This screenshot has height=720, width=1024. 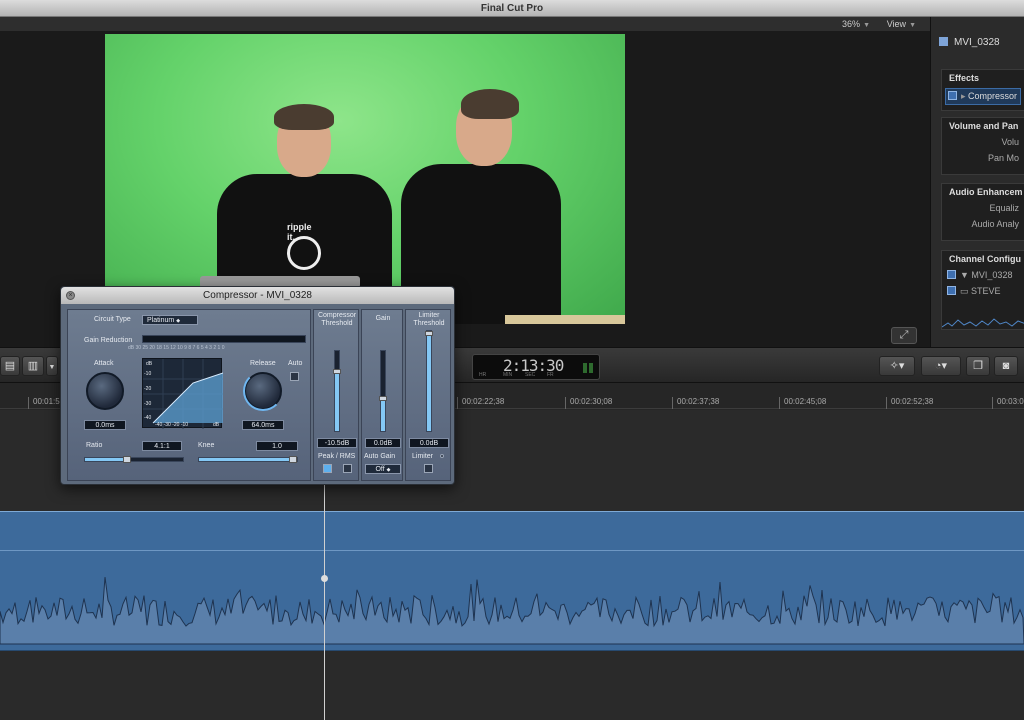 What do you see at coordinates (429, 443) in the screenshot?
I see `limiter-threshold-value: 0.0dB` at bounding box center [429, 443].